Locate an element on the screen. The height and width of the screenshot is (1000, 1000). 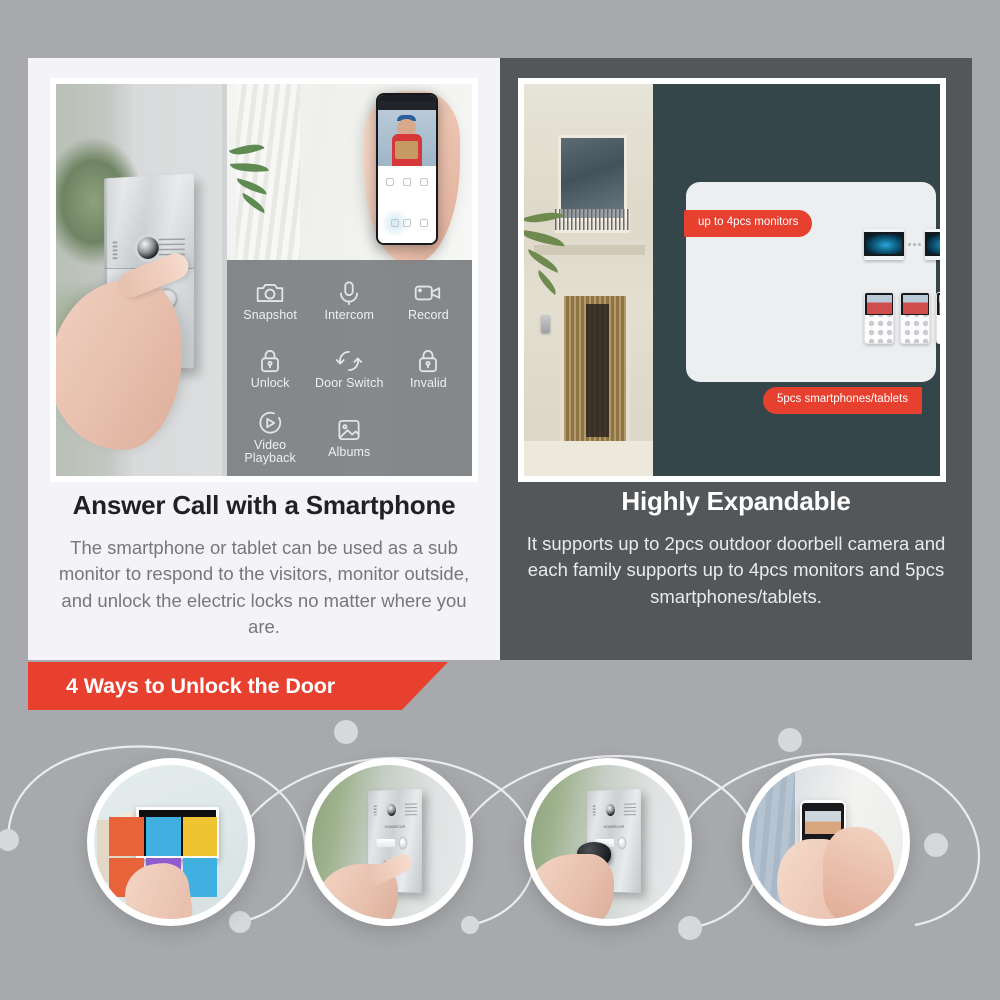
monitor-row is located at coordinates (902, 244).